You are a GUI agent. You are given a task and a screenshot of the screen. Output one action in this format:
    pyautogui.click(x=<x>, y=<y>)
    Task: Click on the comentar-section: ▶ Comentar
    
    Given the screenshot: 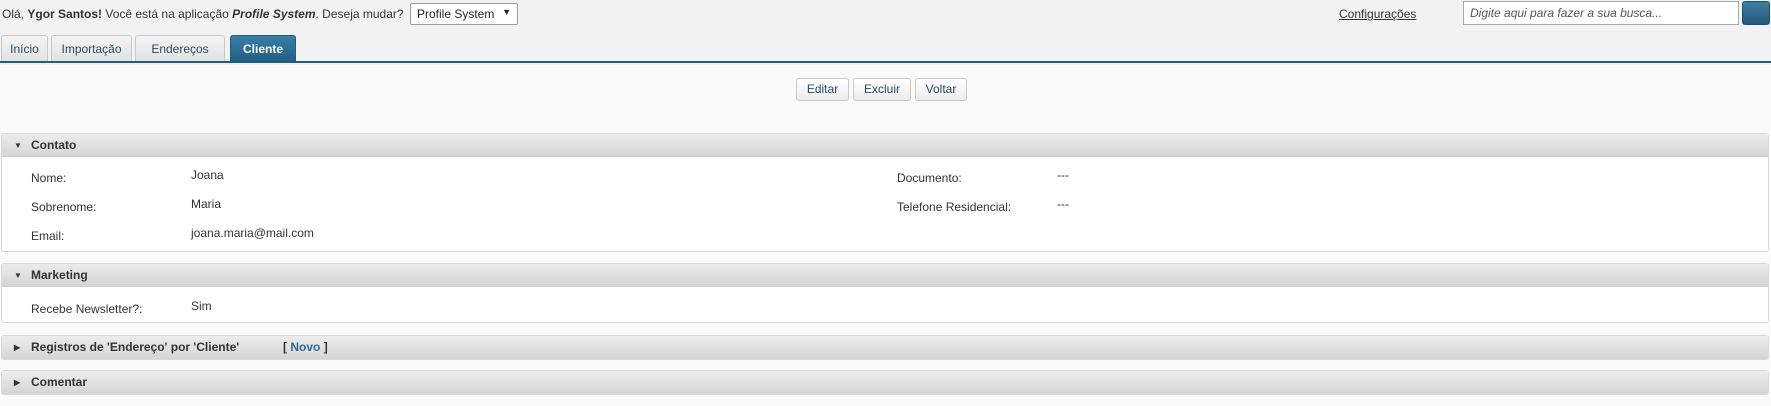 What is the action you would take?
    pyautogui.click(x=885, y=382)
    